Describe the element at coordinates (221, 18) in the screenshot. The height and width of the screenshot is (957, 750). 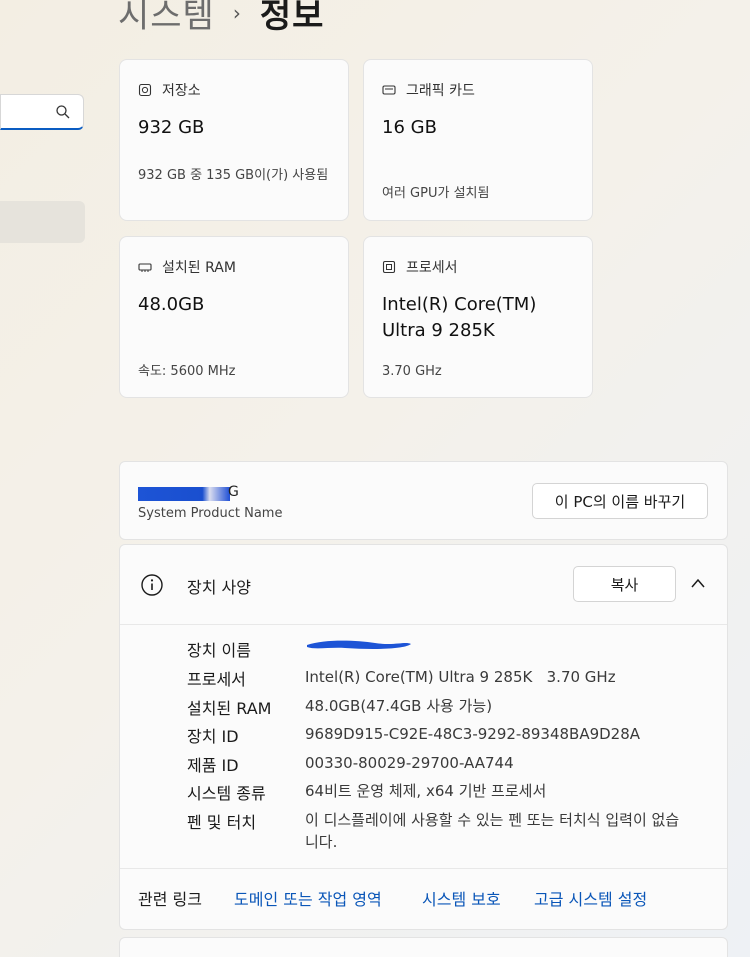
I see `breadcrumb: 시스템 › 정보` at that location.